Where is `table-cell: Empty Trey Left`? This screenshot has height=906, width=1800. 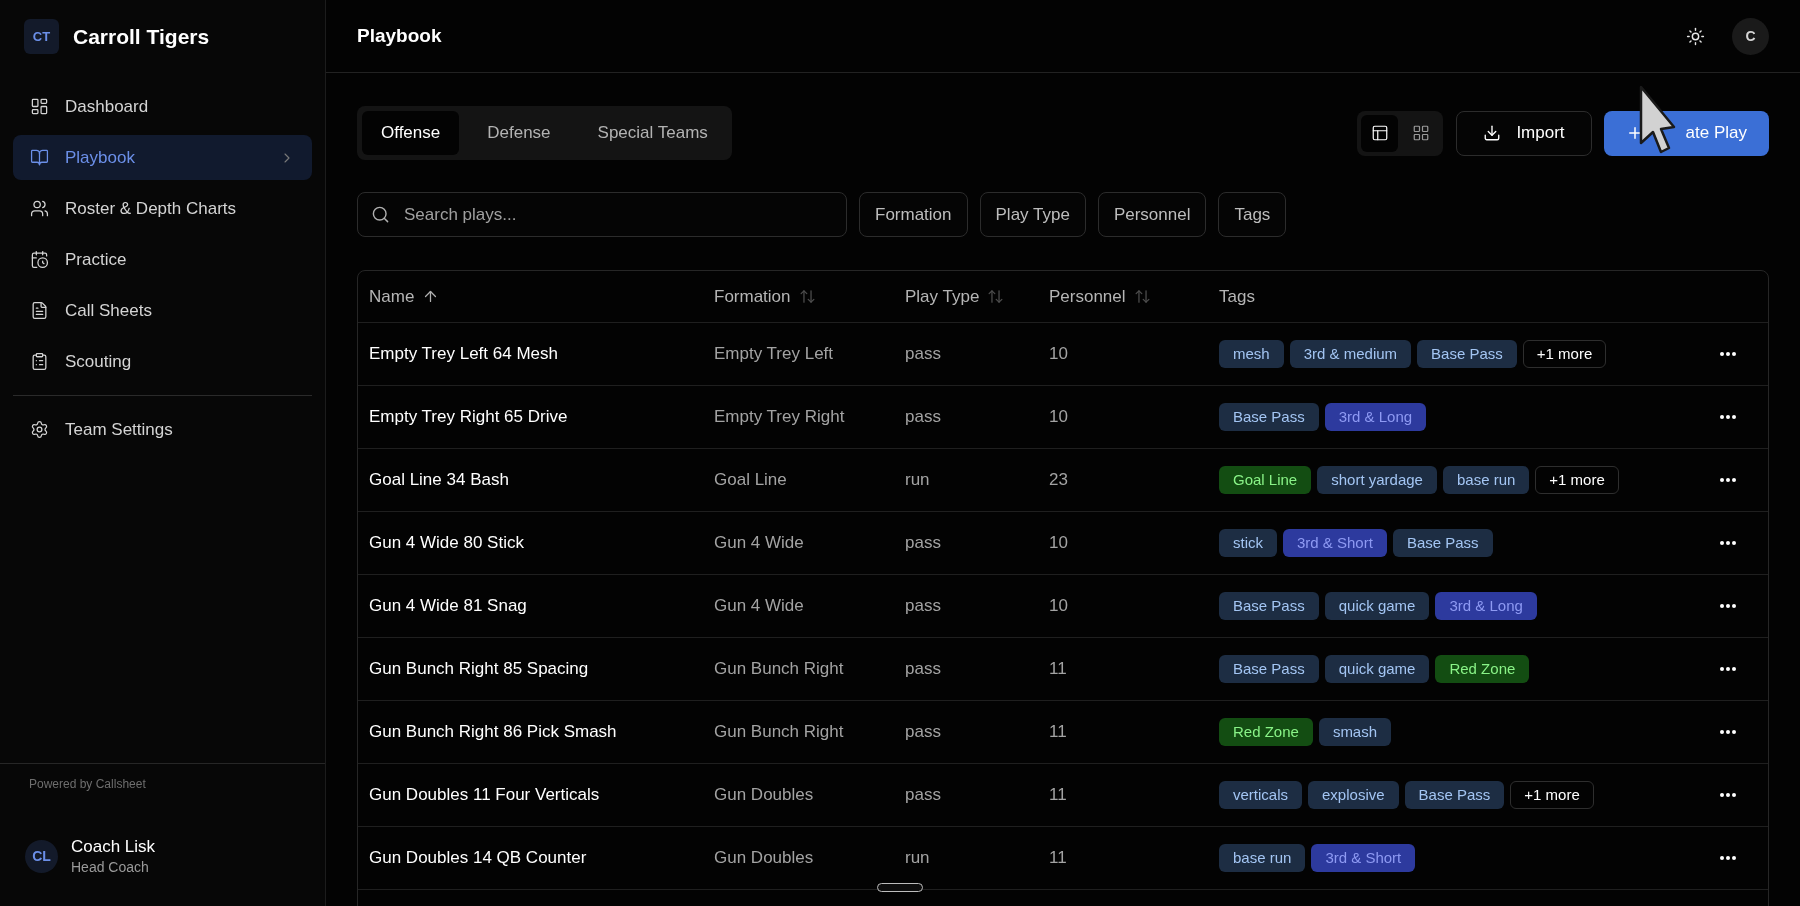
table-cell: Empty Trey Left is located at coordinates (774, 354).